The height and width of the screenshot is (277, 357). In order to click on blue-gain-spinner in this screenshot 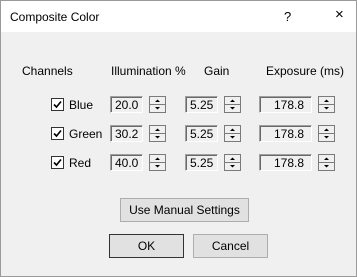, I will do `click(232, 104)`.